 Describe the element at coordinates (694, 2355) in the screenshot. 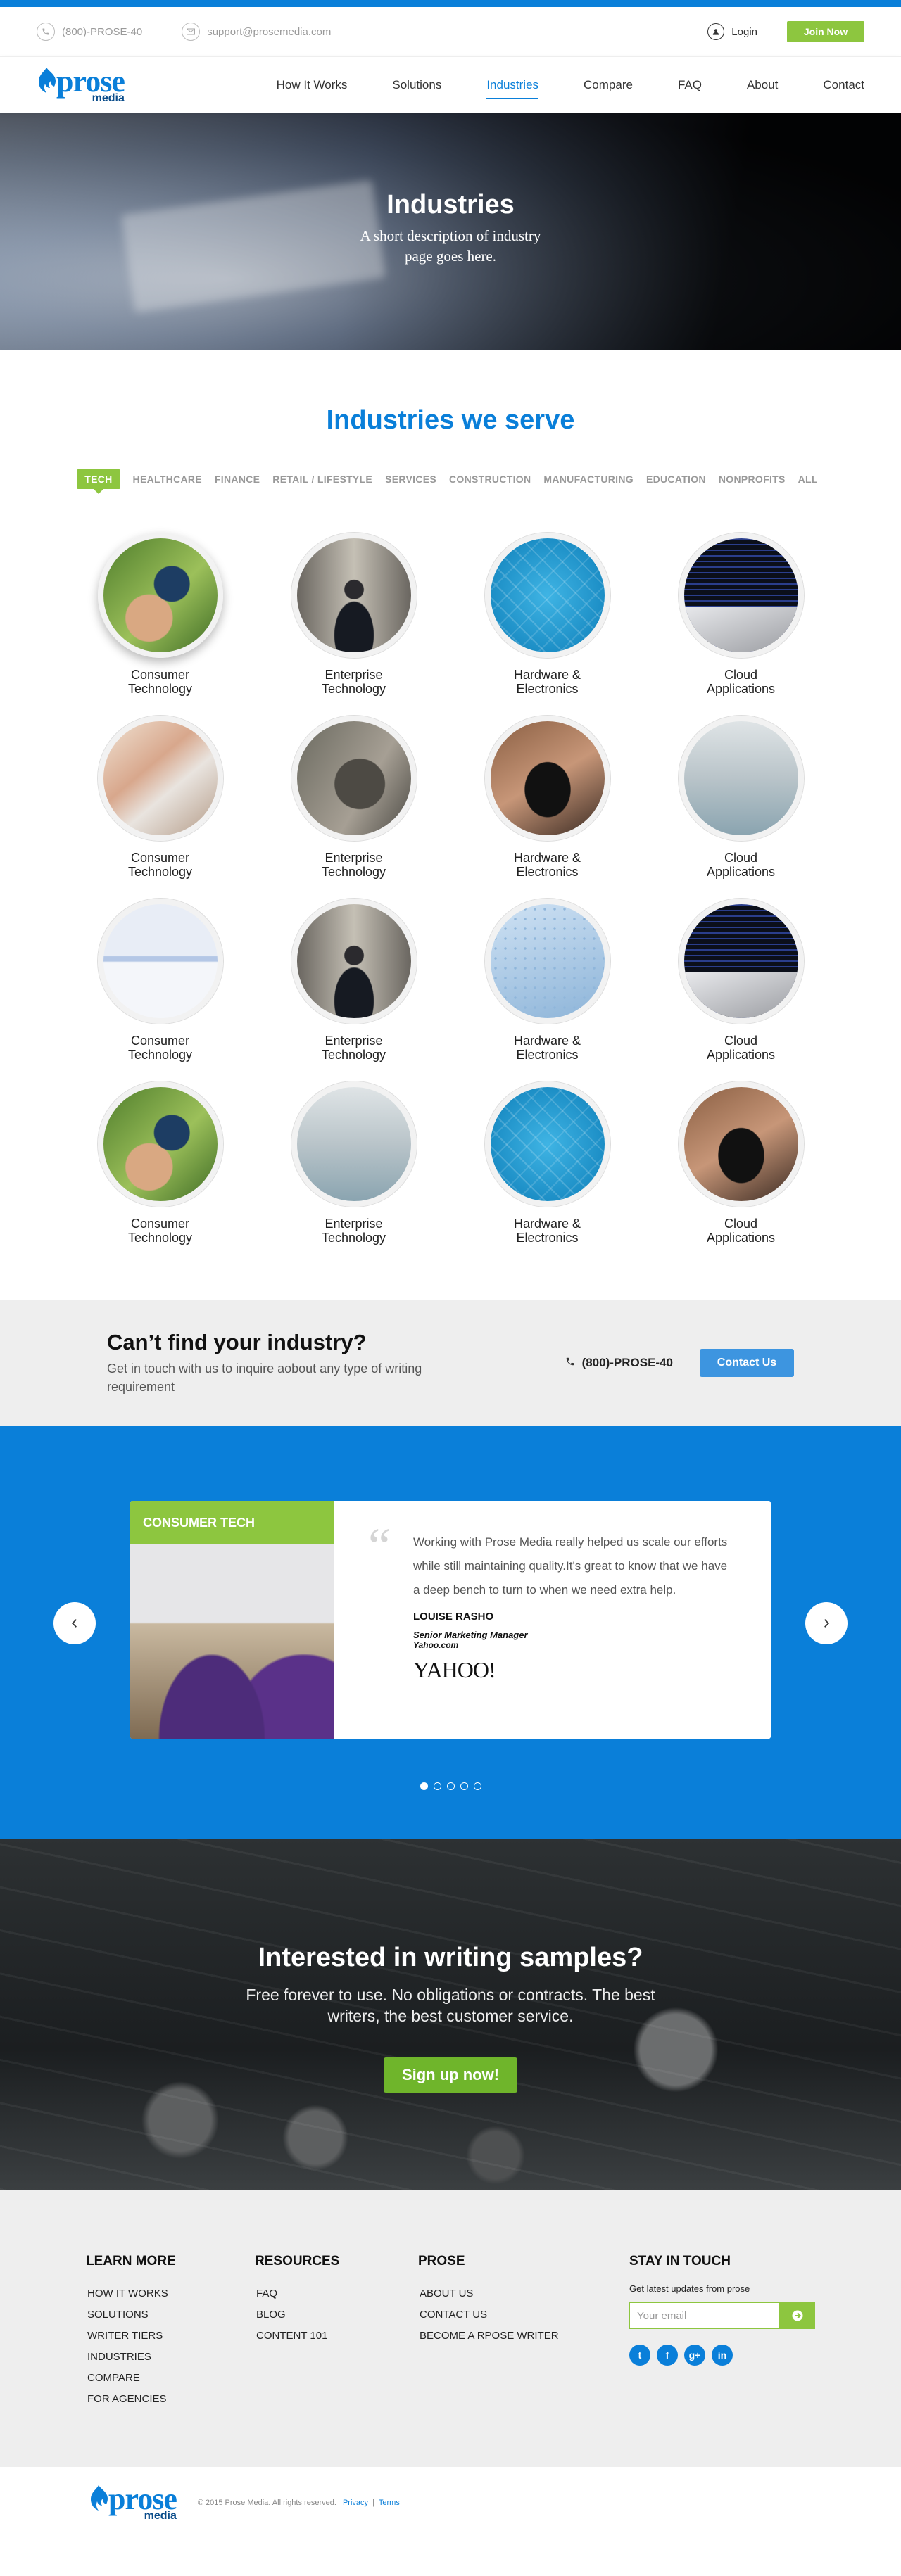

I see `google-plus-icon: g+` at that location.